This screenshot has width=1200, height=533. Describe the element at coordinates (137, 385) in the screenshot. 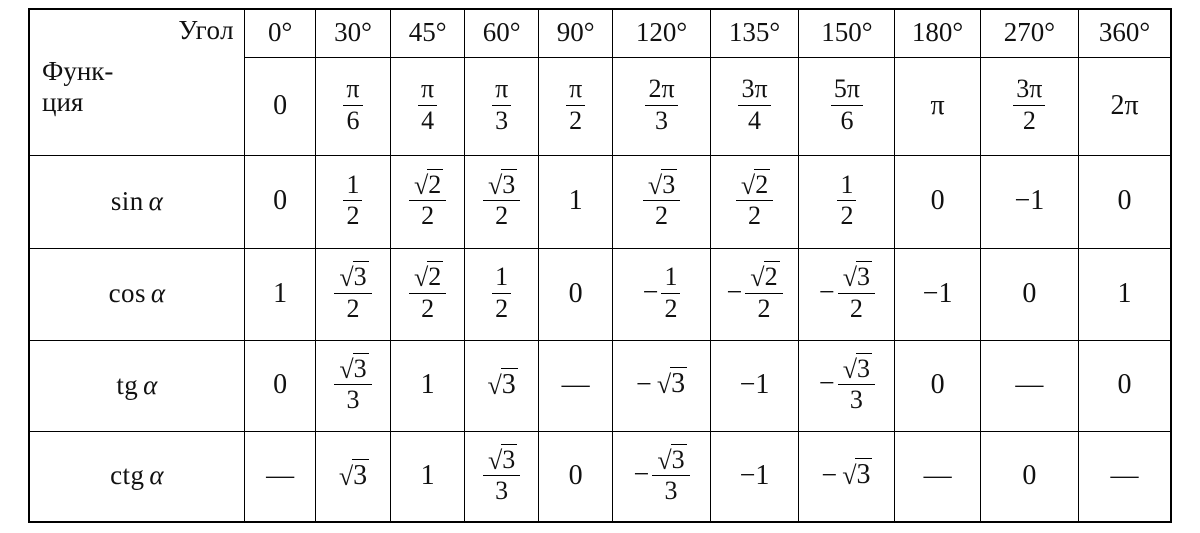

I see `function-label-tg: tg α` at that location.